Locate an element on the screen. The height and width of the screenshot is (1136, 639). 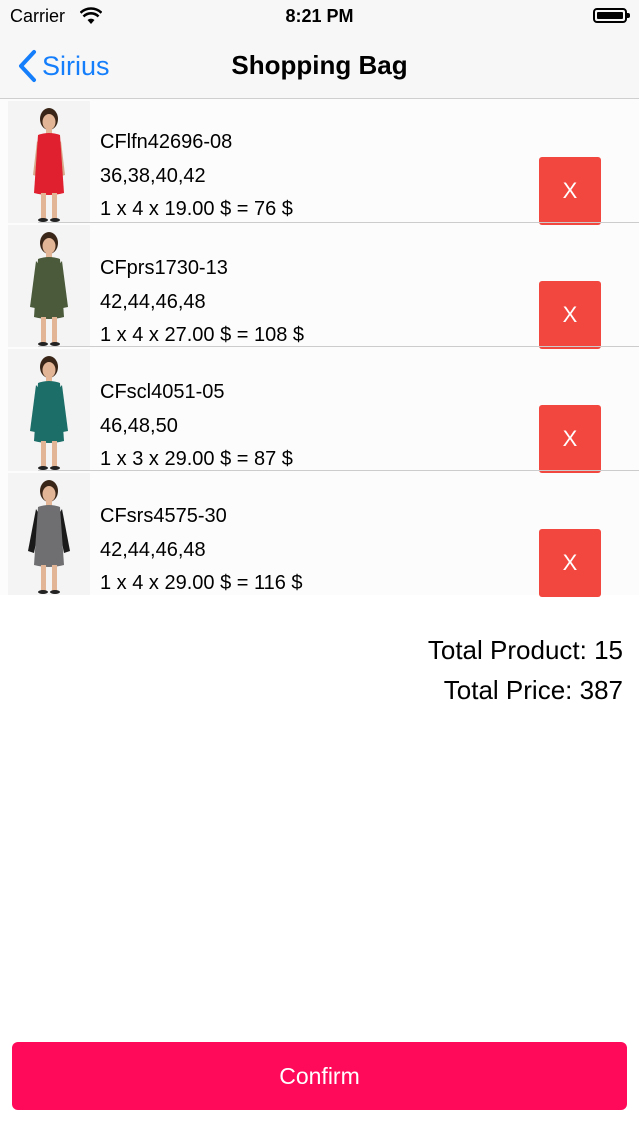
product-code: CFlfn42696-08 is located at coordinates (166, 142).